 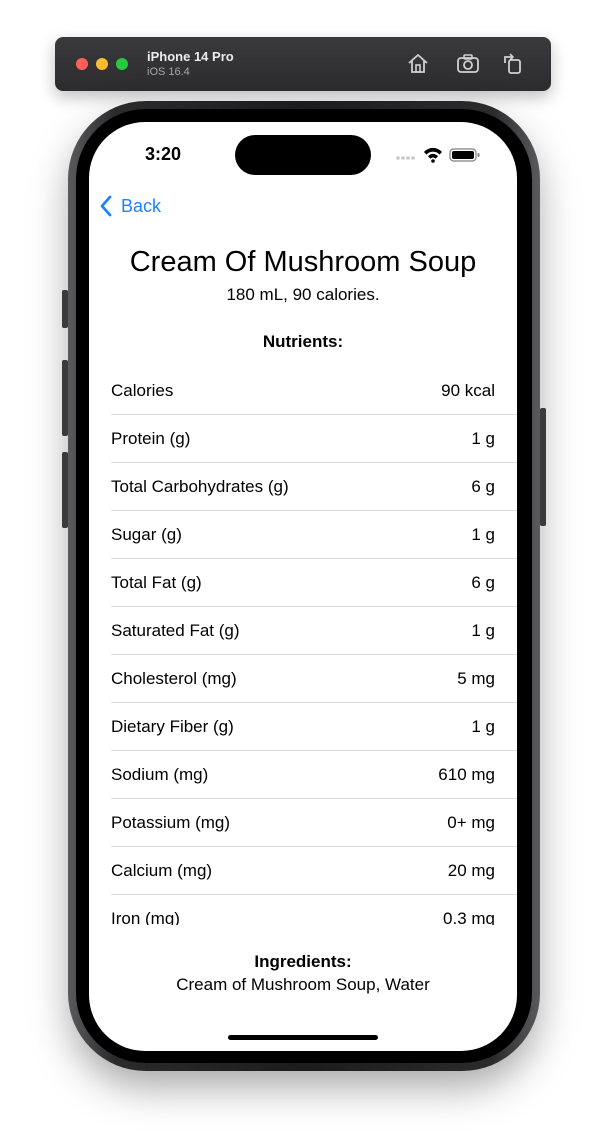 What do you see at coordinates (314, 871) in the screenshot?
I see `nutrient-row-calcium: Calcium (mg) 20 mg` at bounding box center [314, 871].